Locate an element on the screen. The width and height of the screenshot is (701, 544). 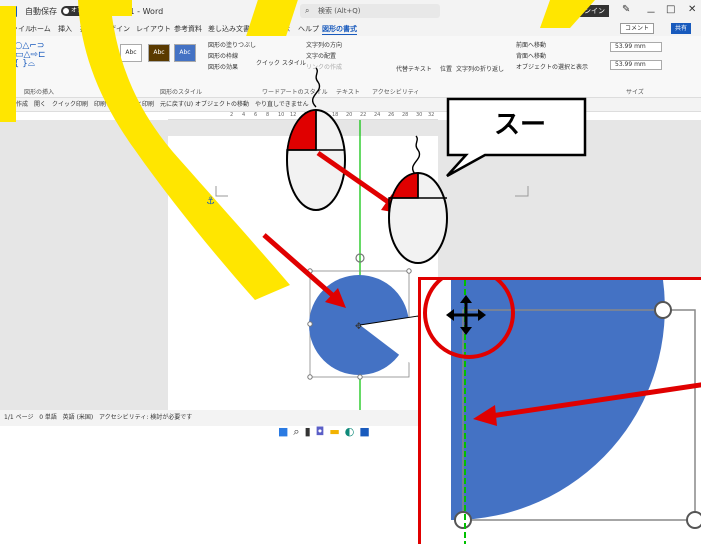
move-cursor-icon: ✥ is located at coordinates (359, 327).